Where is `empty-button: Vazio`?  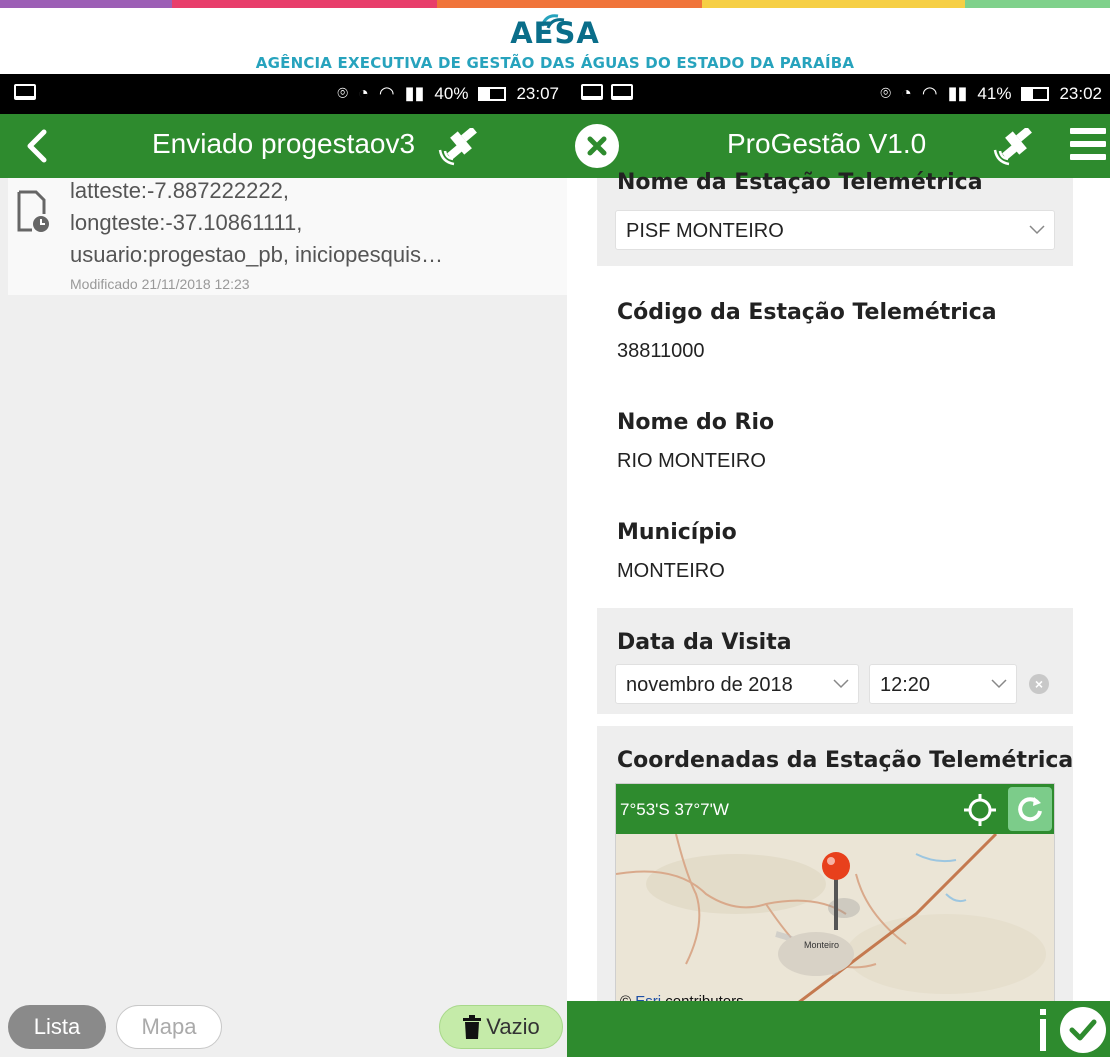
empty-button: Vazio is located at coordinates (501, 1027).